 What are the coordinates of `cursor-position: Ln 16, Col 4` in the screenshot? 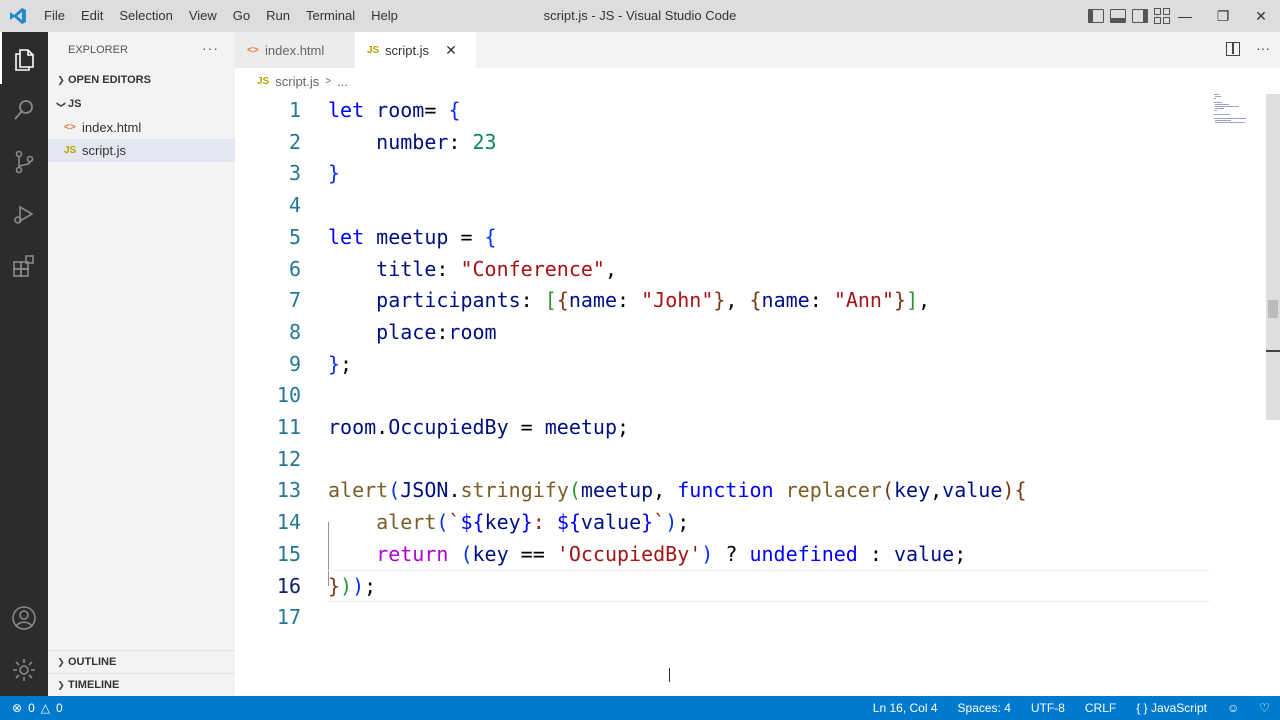 It's located at (905, 708).